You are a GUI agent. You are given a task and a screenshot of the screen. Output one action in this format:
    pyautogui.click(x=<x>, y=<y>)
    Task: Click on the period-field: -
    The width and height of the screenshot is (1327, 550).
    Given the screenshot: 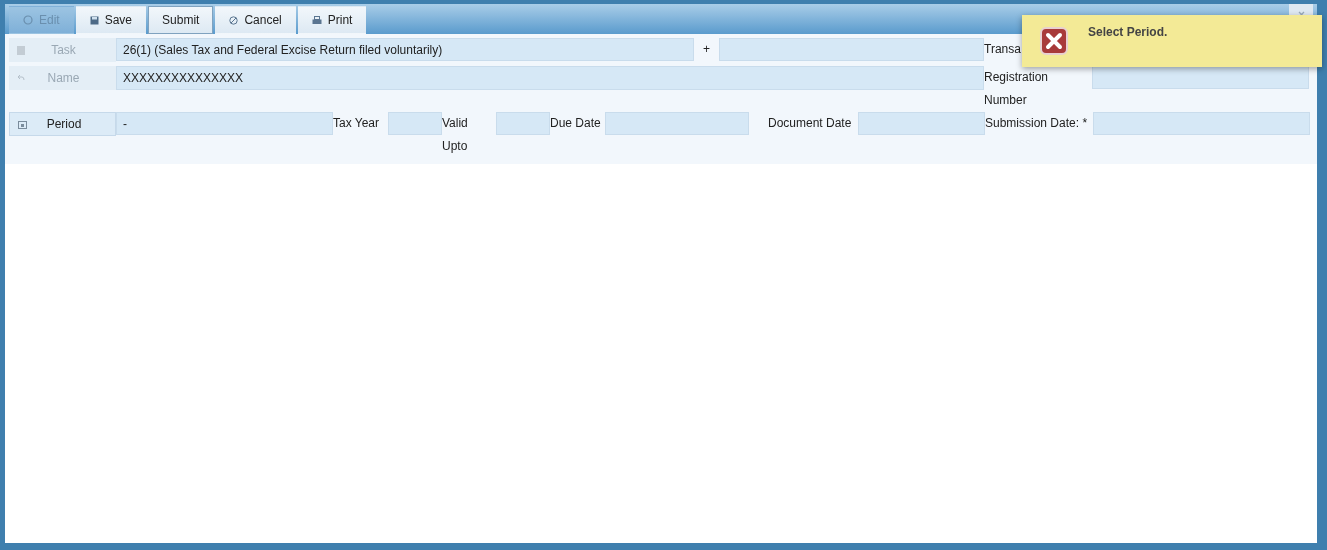 What is the action you would take?
    pyautogui.click(x=224, y=123)
    